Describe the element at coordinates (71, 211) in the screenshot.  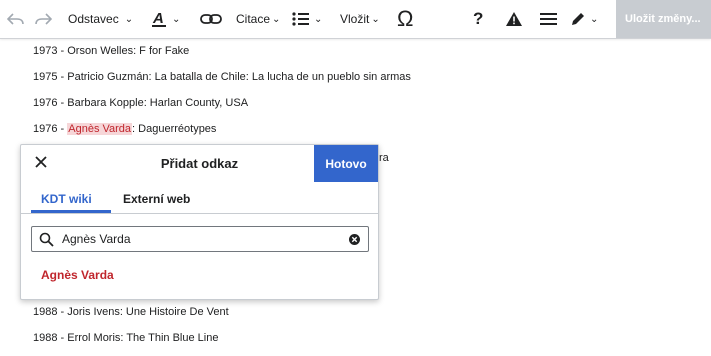
I see `active-tab-indicator` at that location.